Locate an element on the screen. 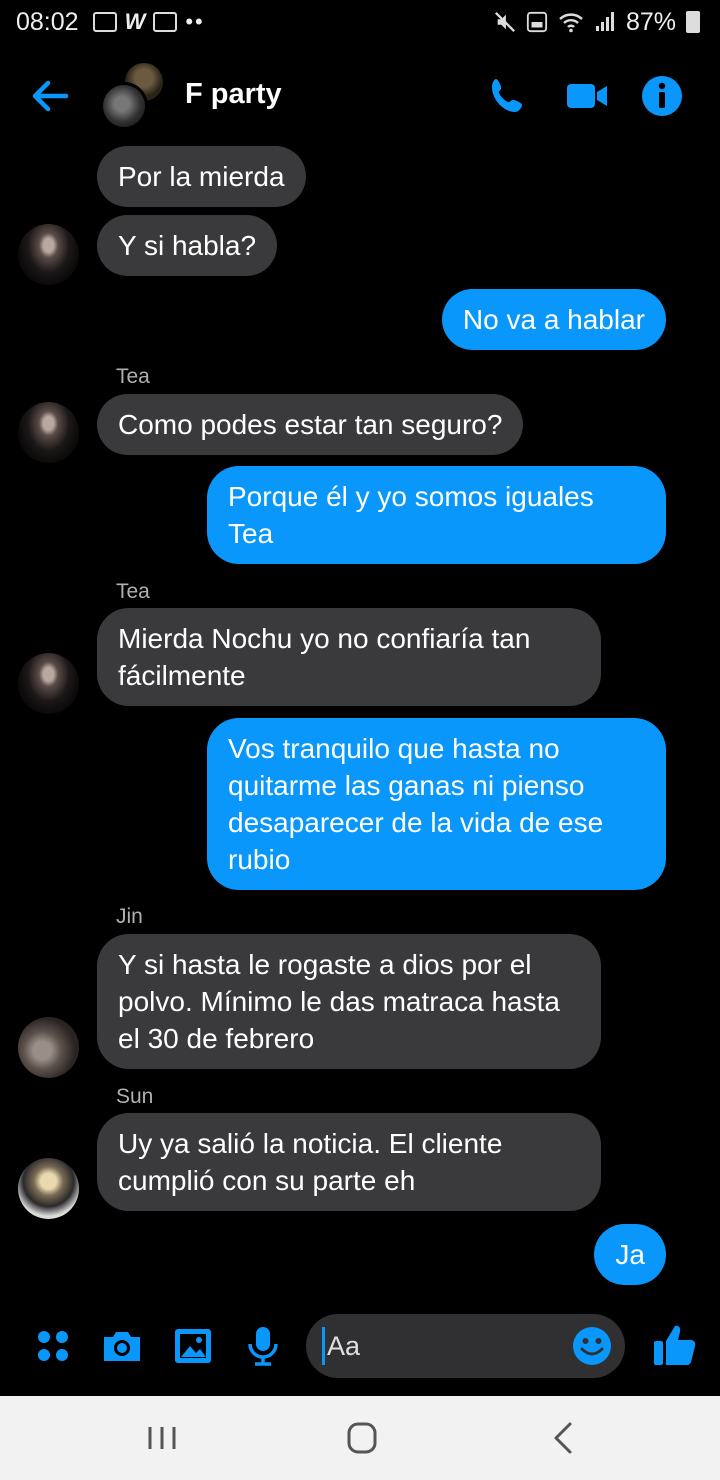  group-avatar is located at coordinates (135, 95).